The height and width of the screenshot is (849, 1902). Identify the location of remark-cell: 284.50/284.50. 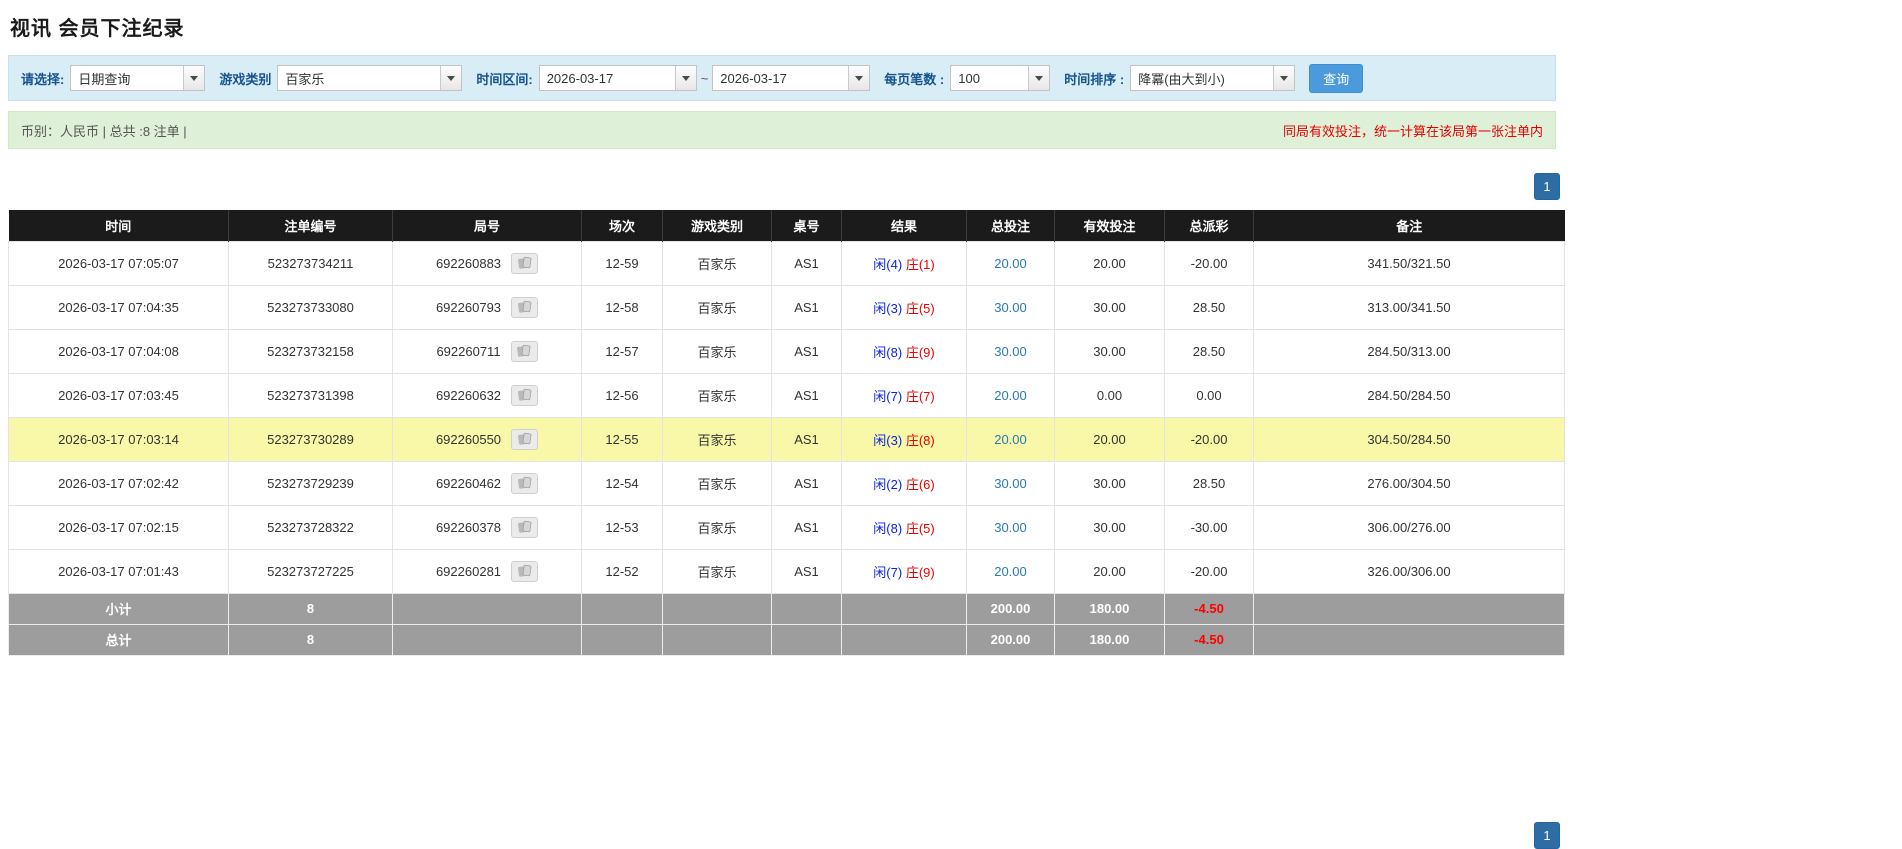
(1409, 395).